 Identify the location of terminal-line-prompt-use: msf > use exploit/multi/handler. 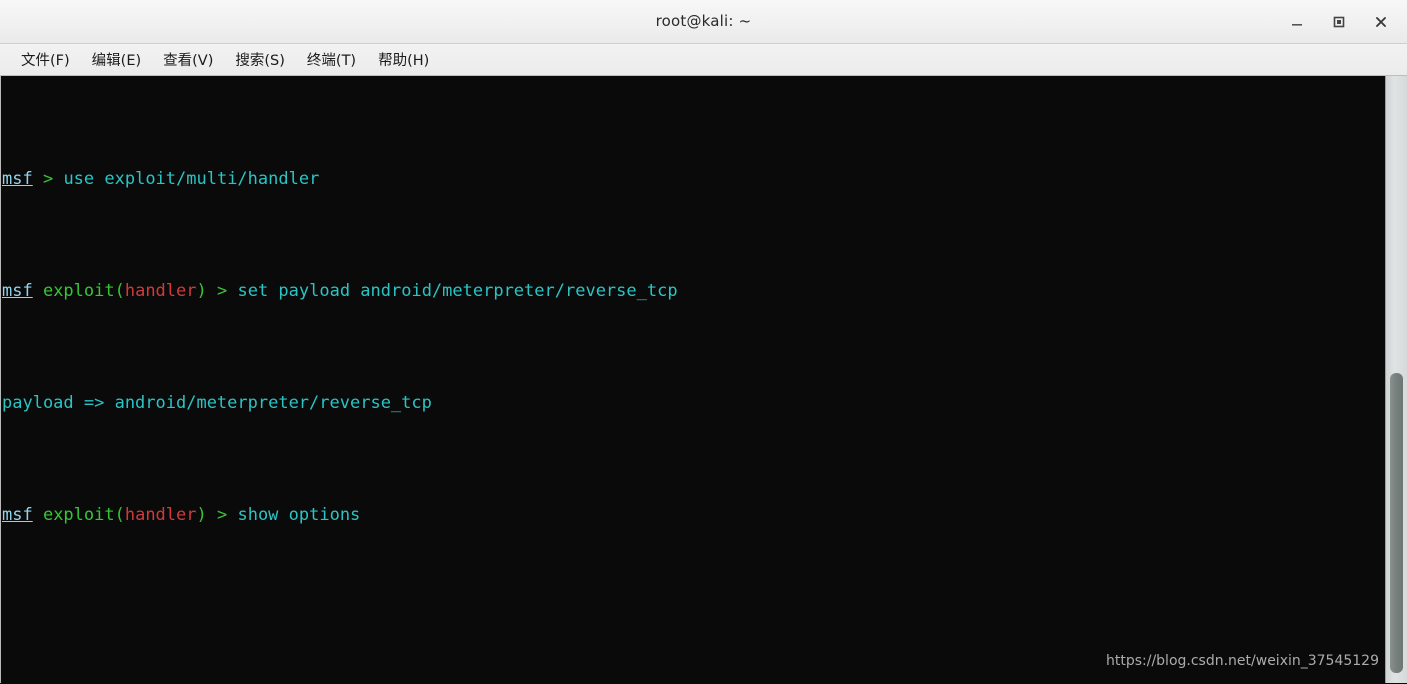
(693, 179).